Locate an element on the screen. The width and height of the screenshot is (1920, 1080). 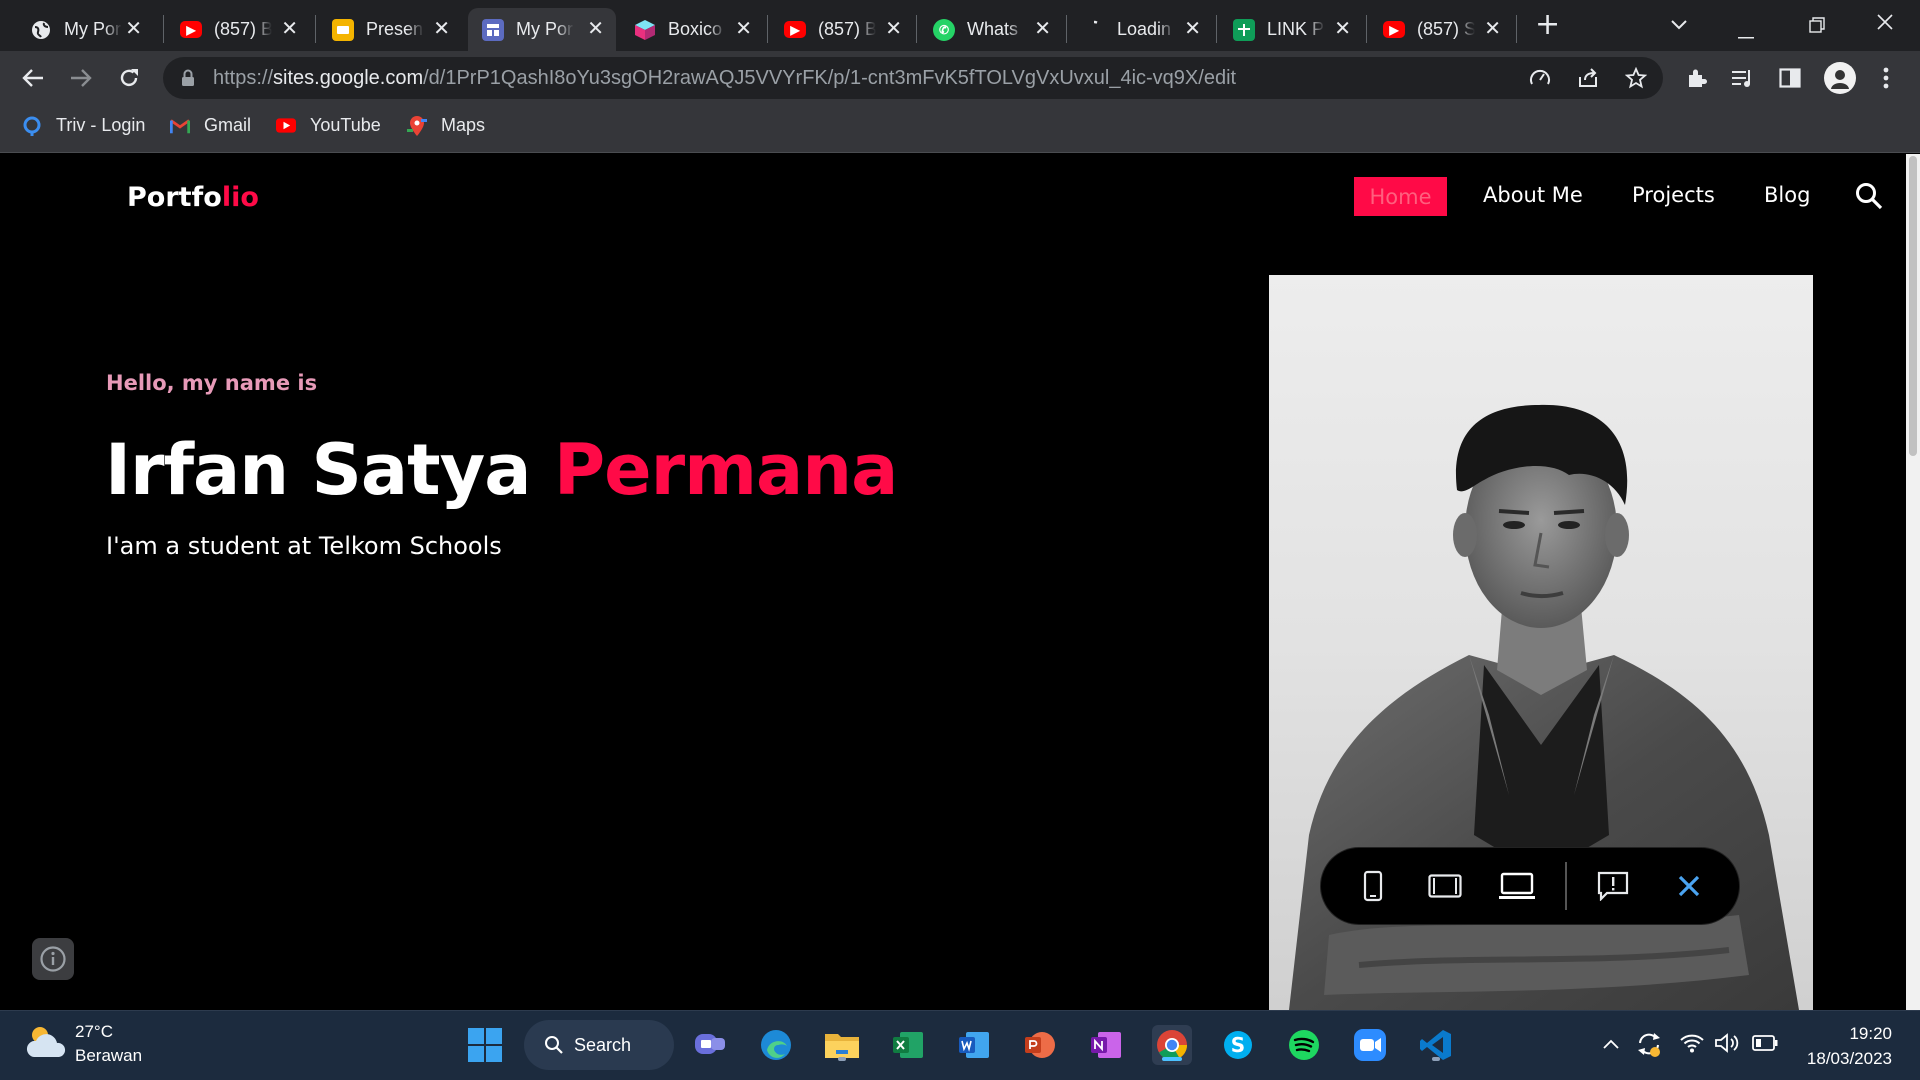
battery-icon is located at coordinates (1765, 1045).